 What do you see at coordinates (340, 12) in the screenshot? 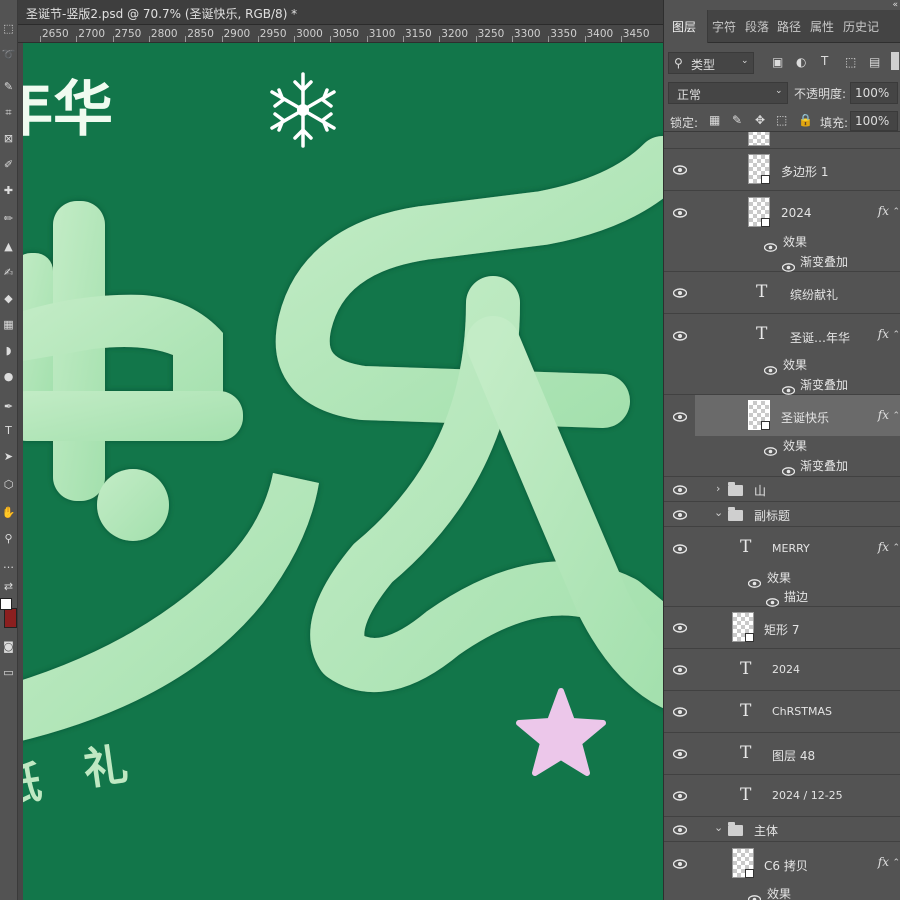
I see `document-tab: 圣诞节-竖版2.psd @ 70.7% (圣诞快乐, RGB/8) *` at bounding box center [340, 12].